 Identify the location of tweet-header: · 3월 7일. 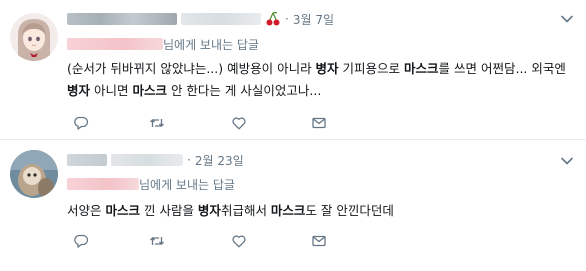
(200, 19).